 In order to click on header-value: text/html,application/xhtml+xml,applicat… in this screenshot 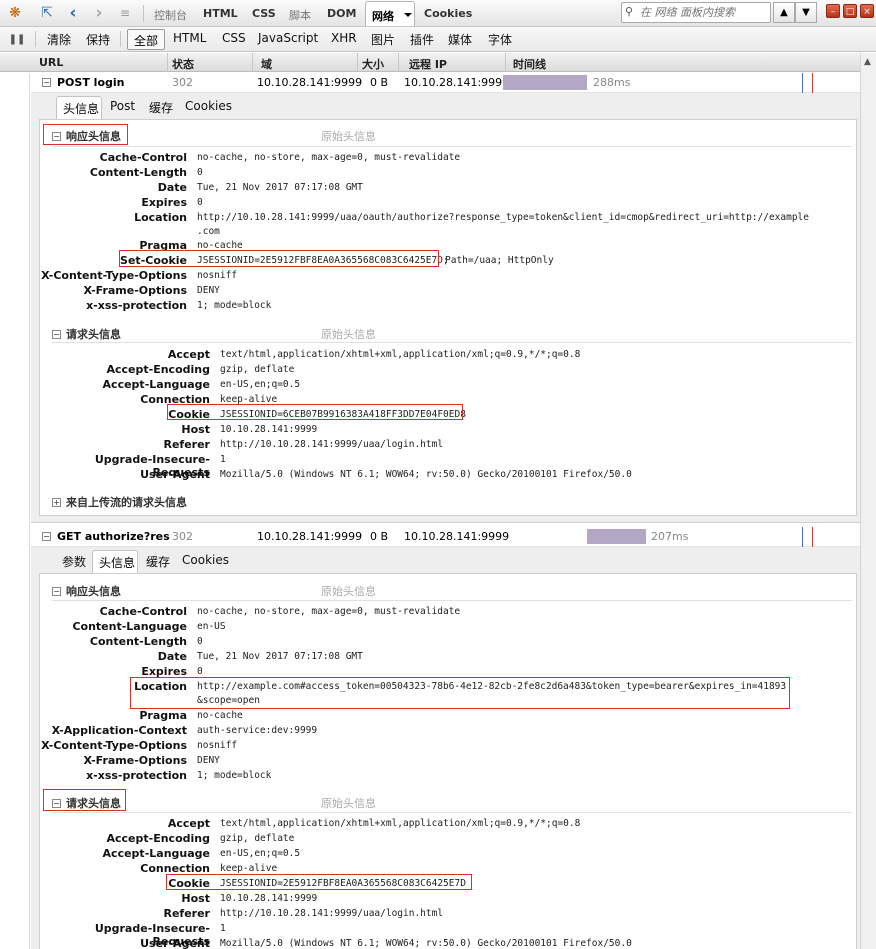, I will do `click(400, 823)`.